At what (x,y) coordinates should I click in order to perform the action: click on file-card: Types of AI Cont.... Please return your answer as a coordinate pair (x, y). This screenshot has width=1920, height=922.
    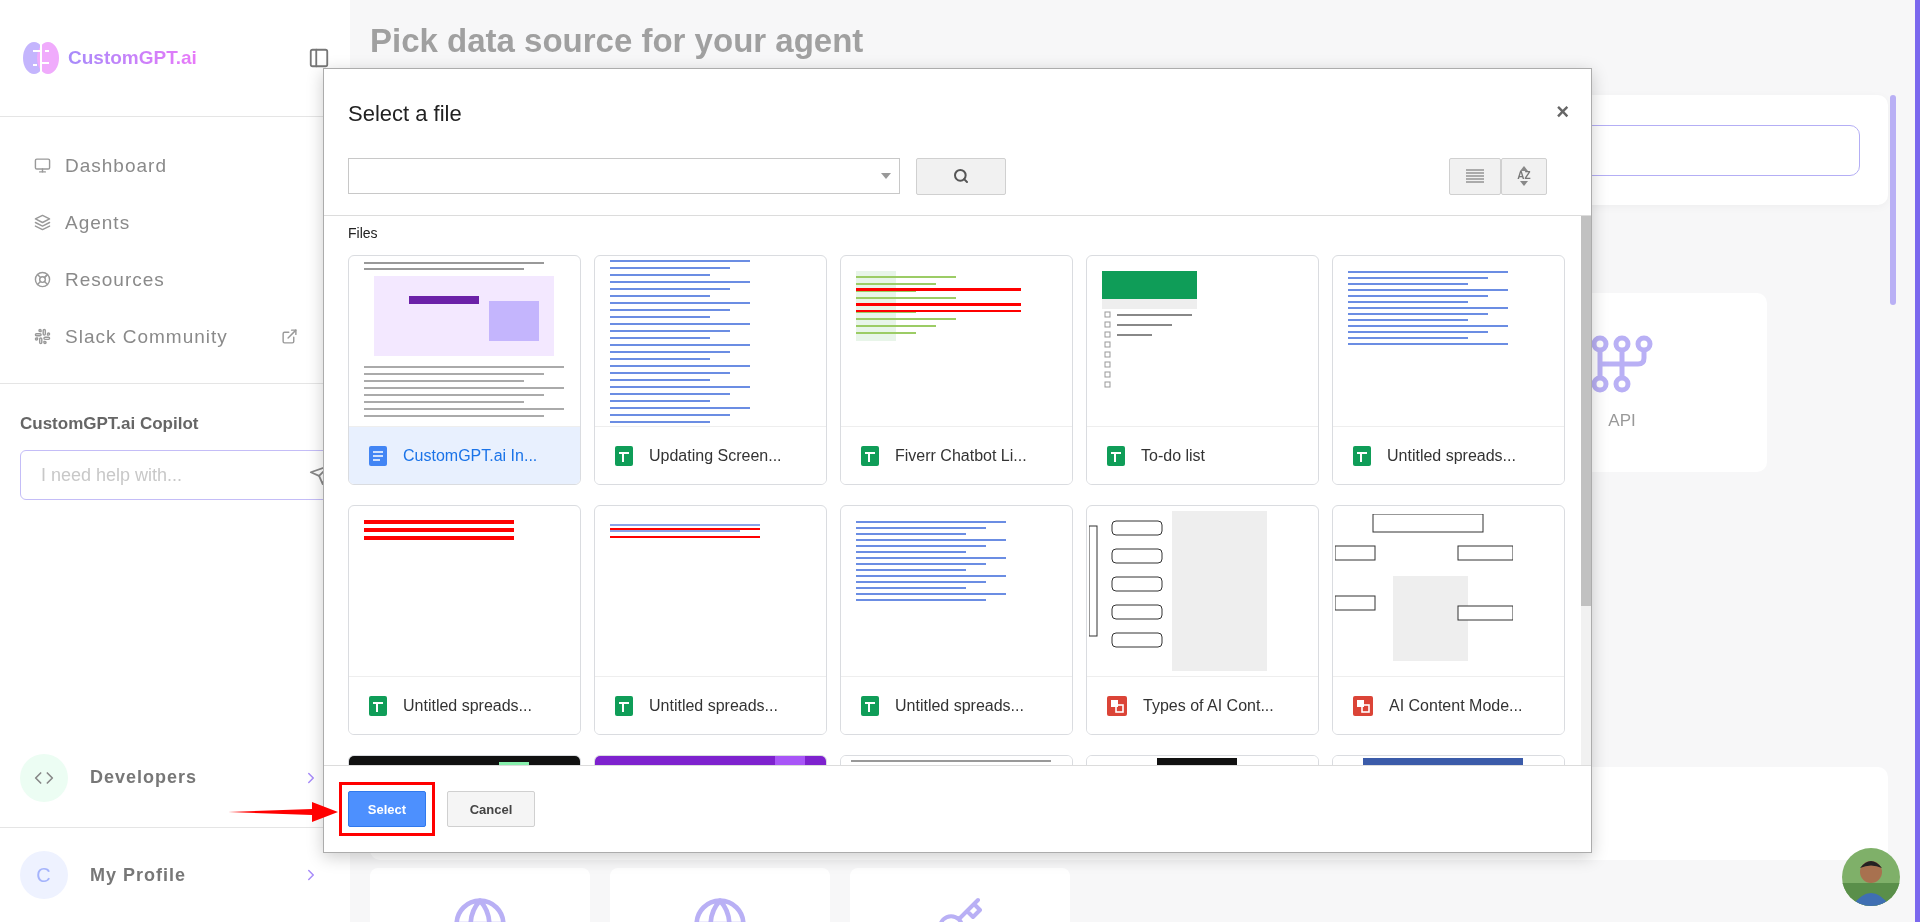
    Looking at the image, I should click on (1202, 620).